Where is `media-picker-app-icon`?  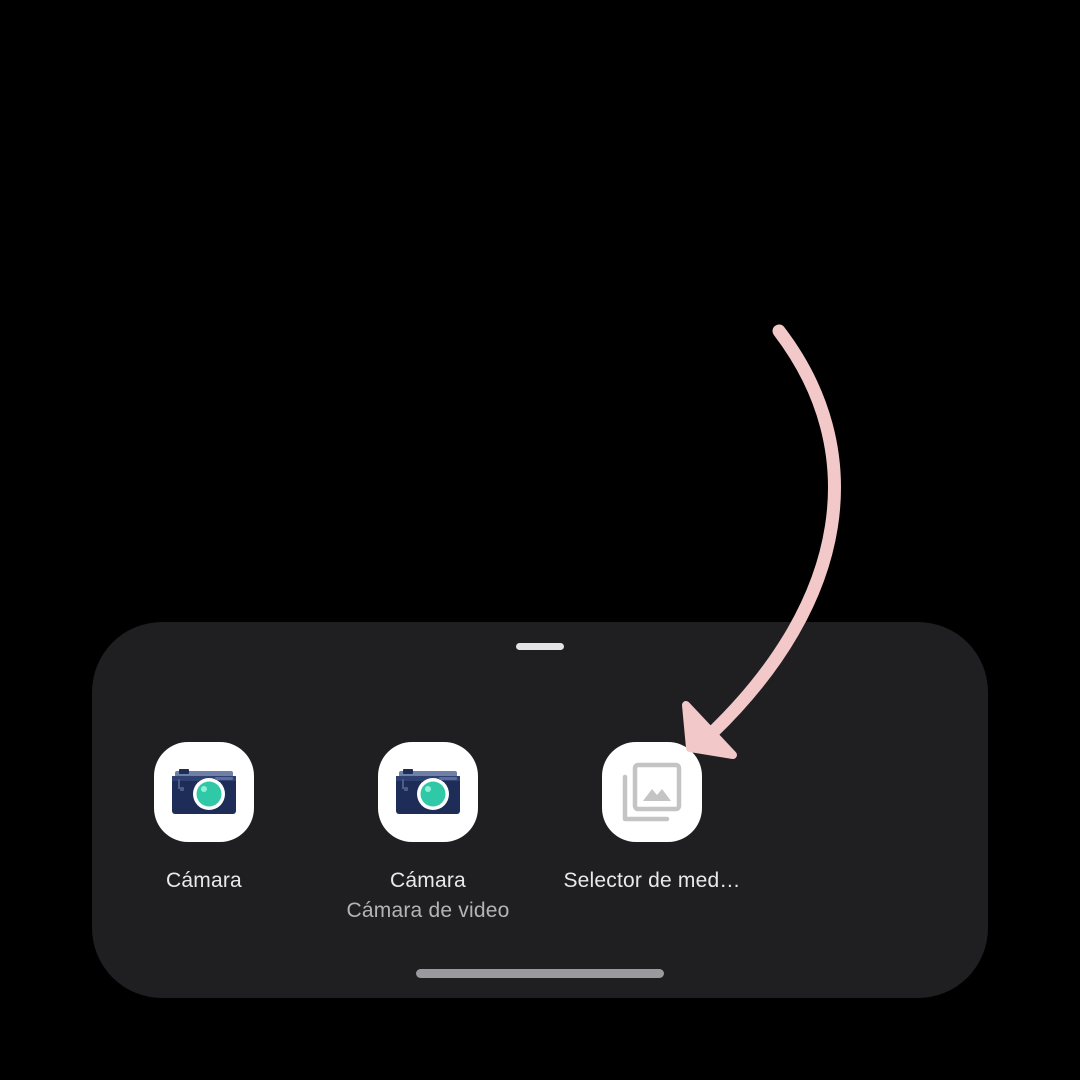
media-picker-app-icon is located at coordinates (652, 792).